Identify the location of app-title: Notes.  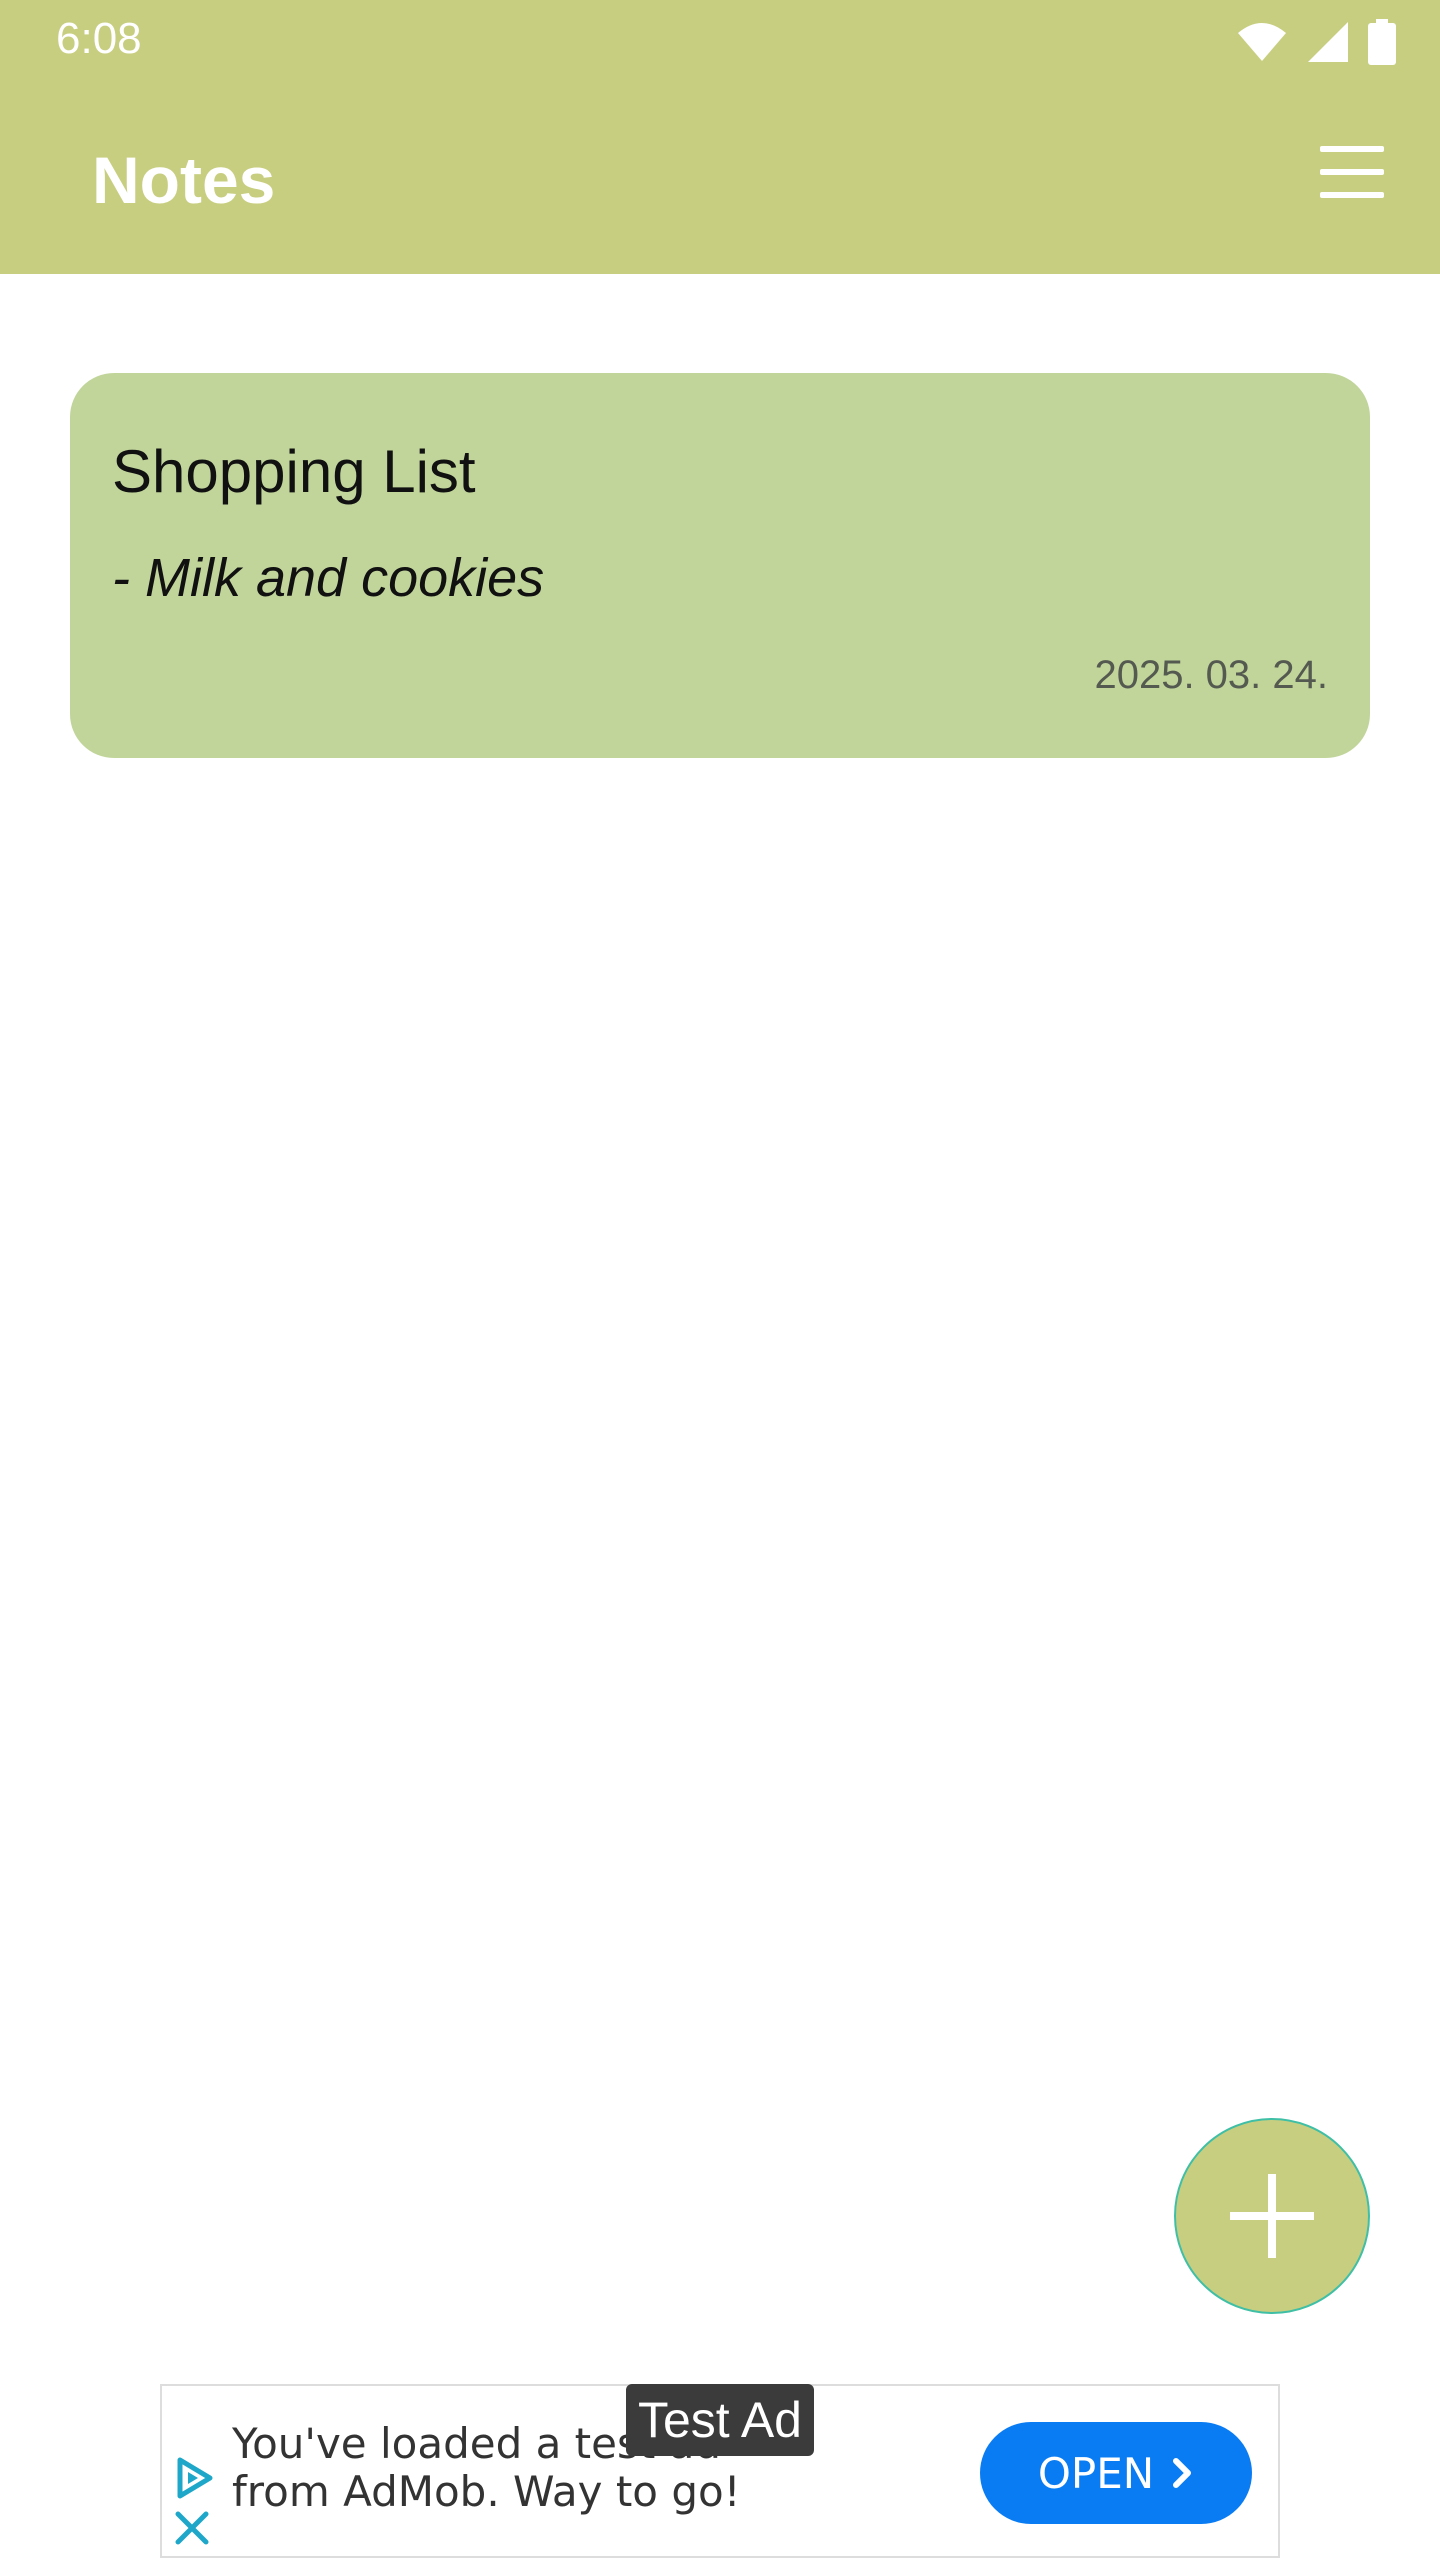
(184, 180).